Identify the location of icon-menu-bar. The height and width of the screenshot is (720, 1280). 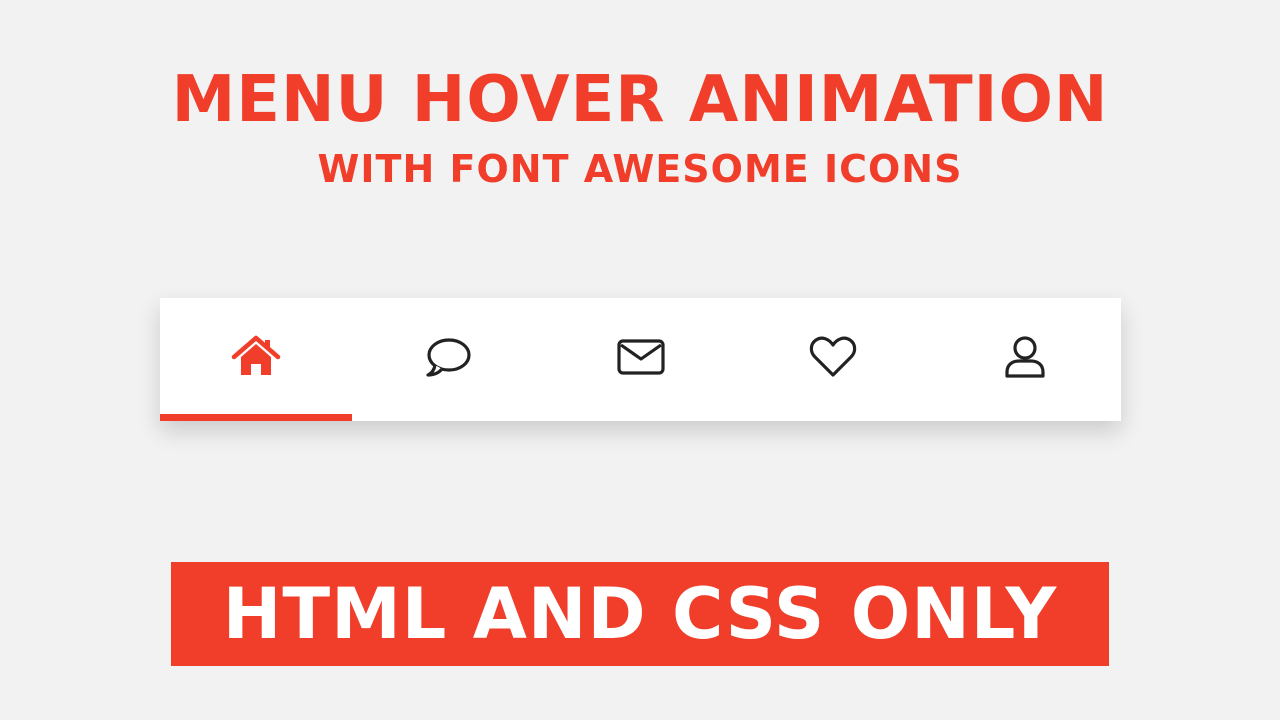
(640, 359).